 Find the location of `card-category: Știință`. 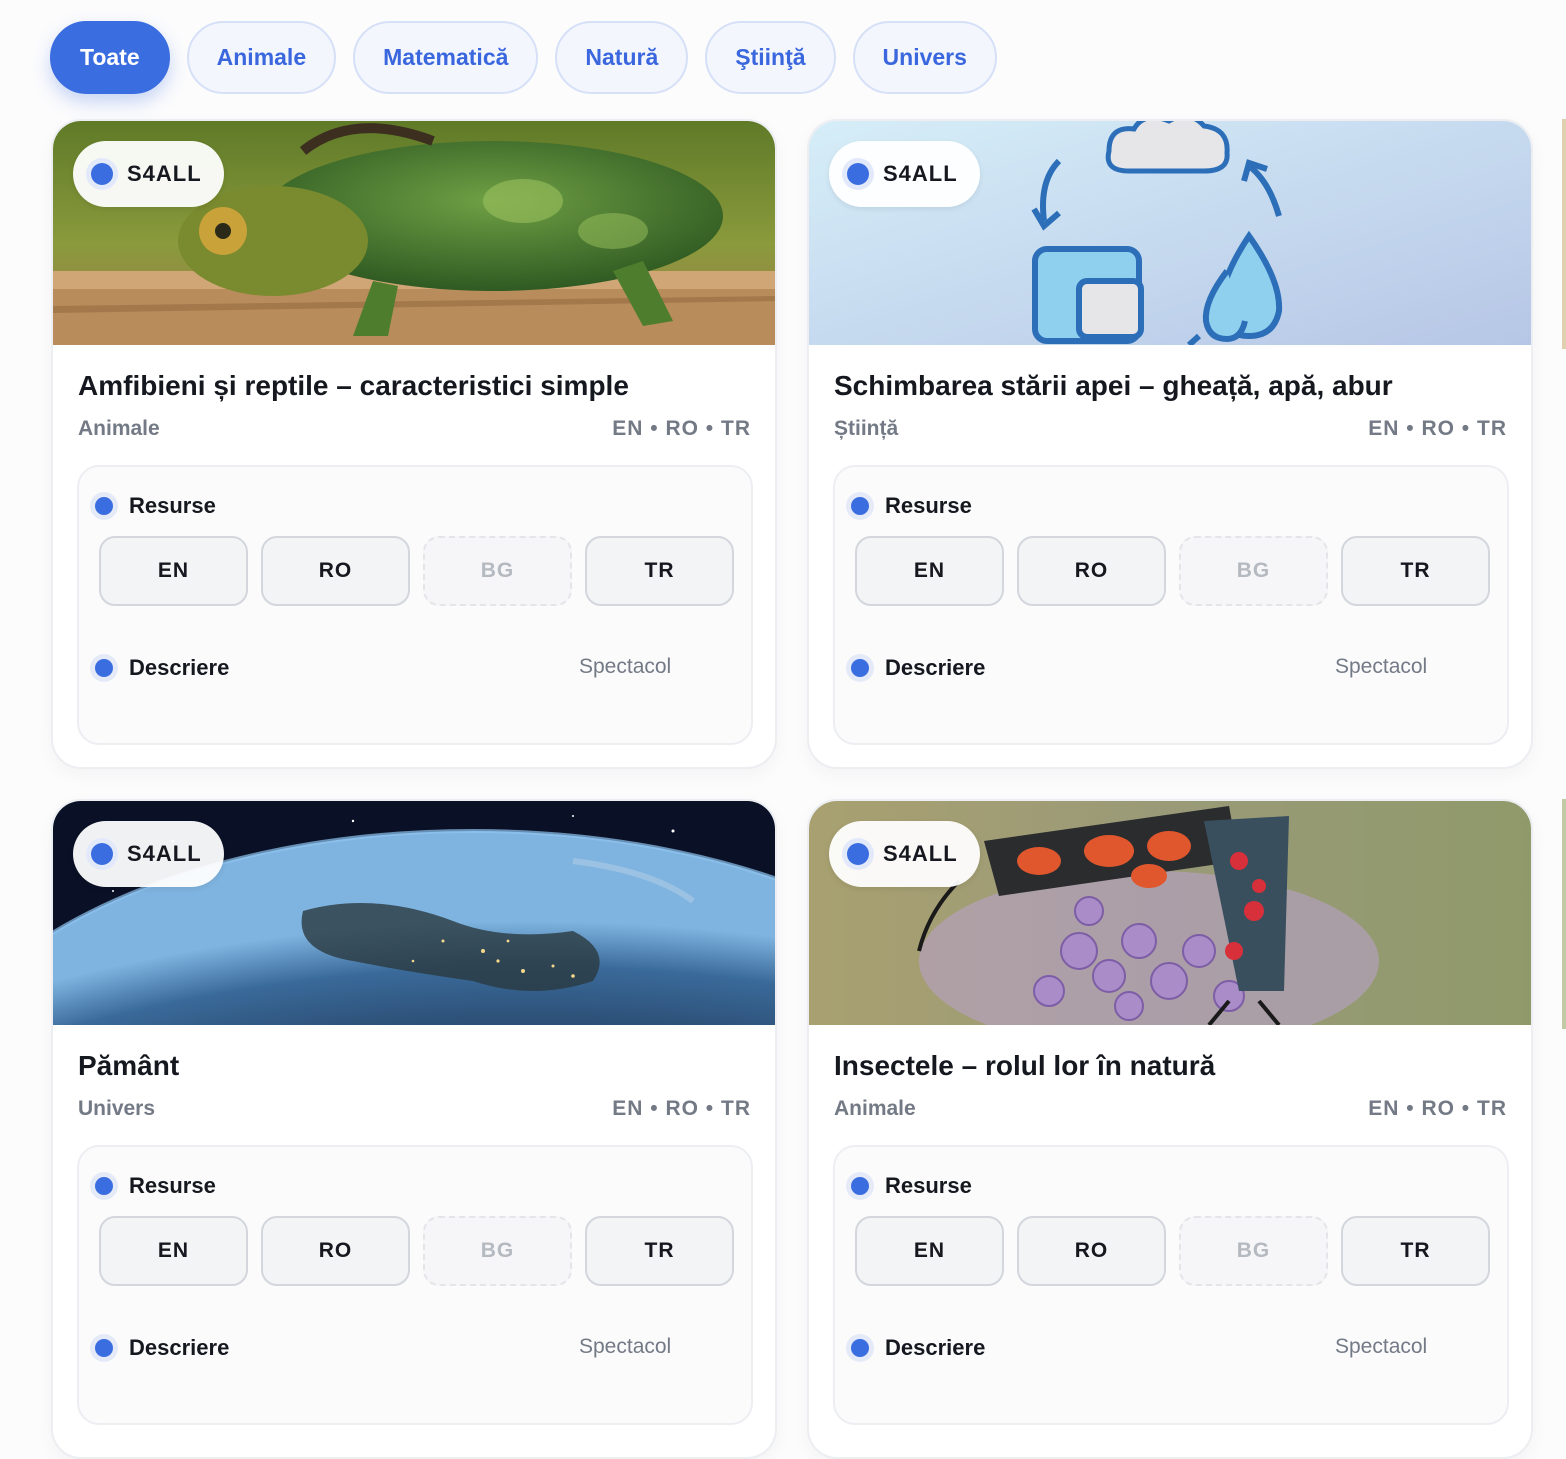

card-category: Știință is located at coordinates (866, 428).